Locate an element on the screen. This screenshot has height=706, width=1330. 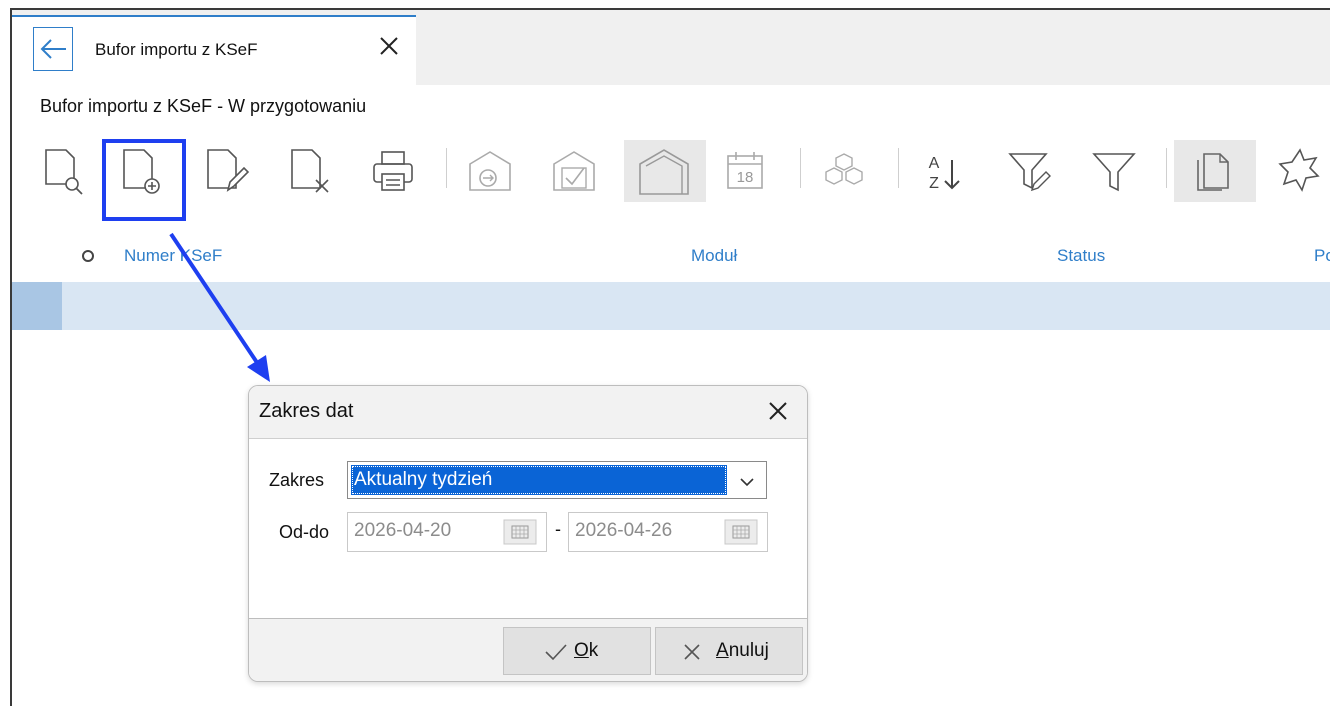
date-to-field: 2026-04-26 is located at coordinates (668, 532).